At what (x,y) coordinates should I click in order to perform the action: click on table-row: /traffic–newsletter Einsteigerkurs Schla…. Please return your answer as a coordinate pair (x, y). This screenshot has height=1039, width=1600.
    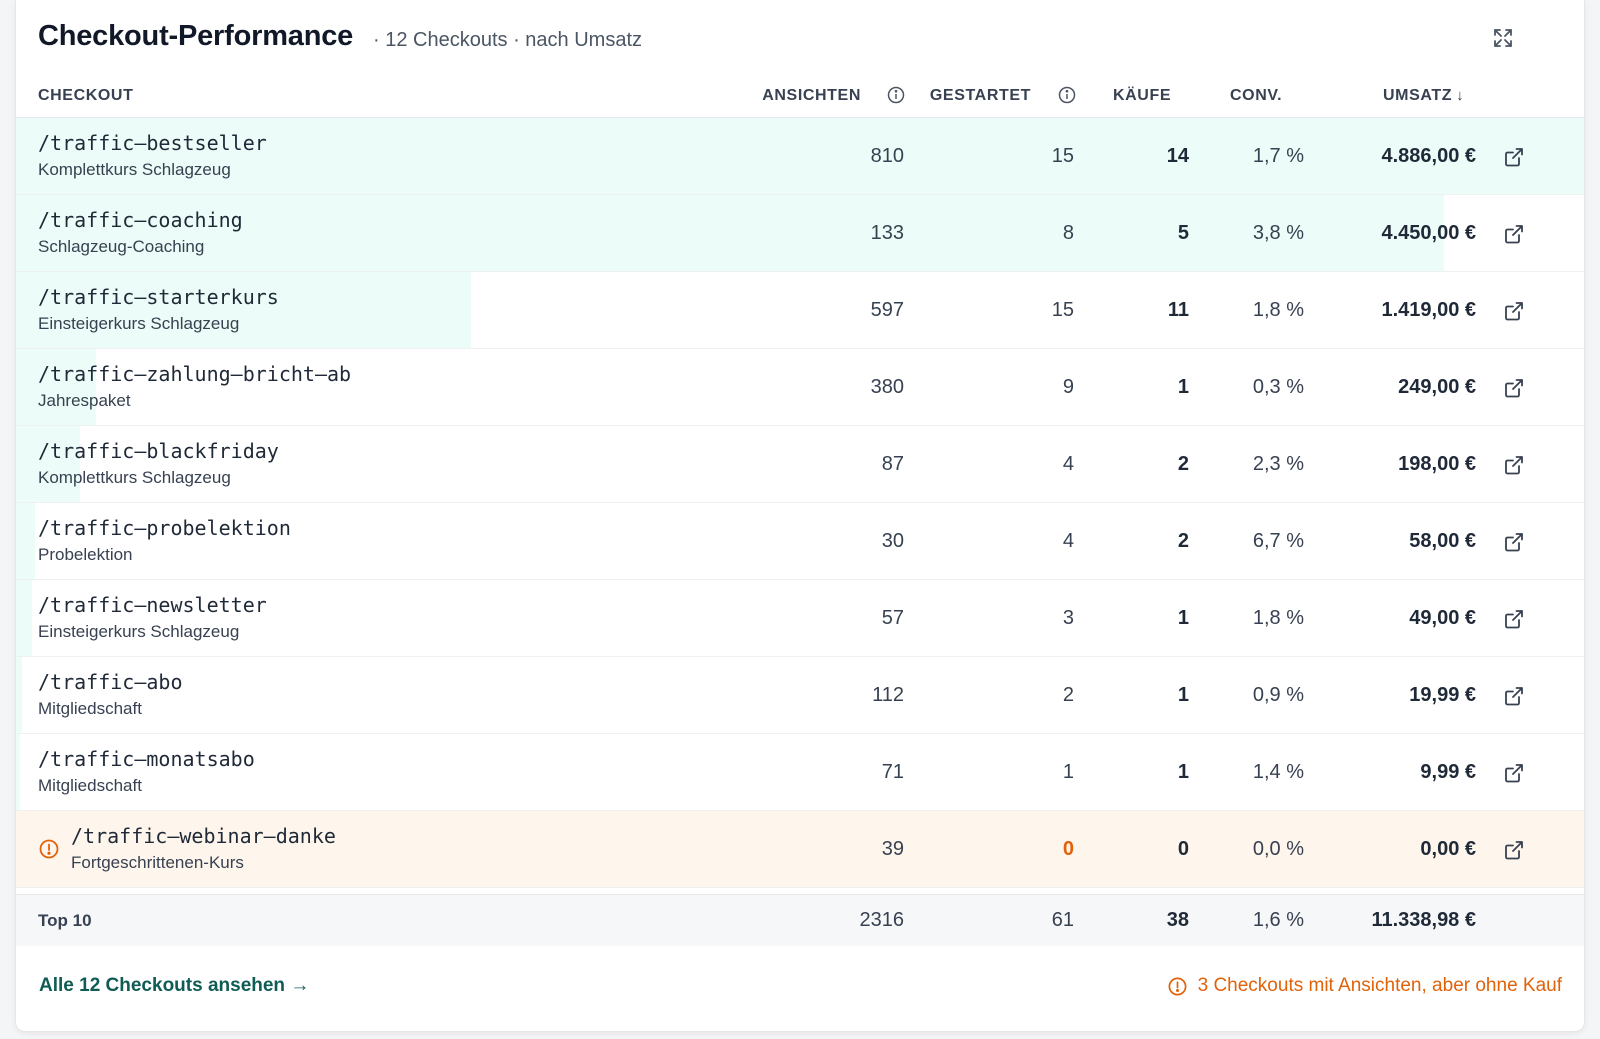
    Looking at the image, I should click on (800, 618).